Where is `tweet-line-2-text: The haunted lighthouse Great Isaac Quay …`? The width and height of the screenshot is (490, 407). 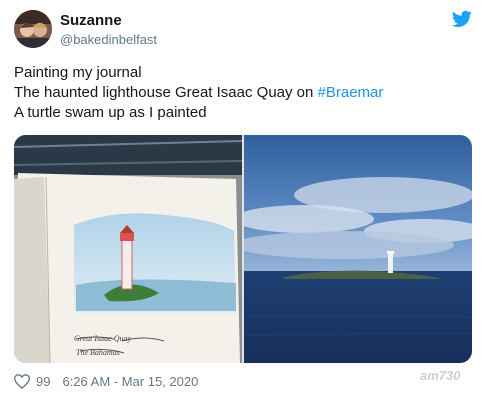
tweet-line-2-text: The haunted lighthouse Great Isaac Quay … is located at coordinates (166, 92).